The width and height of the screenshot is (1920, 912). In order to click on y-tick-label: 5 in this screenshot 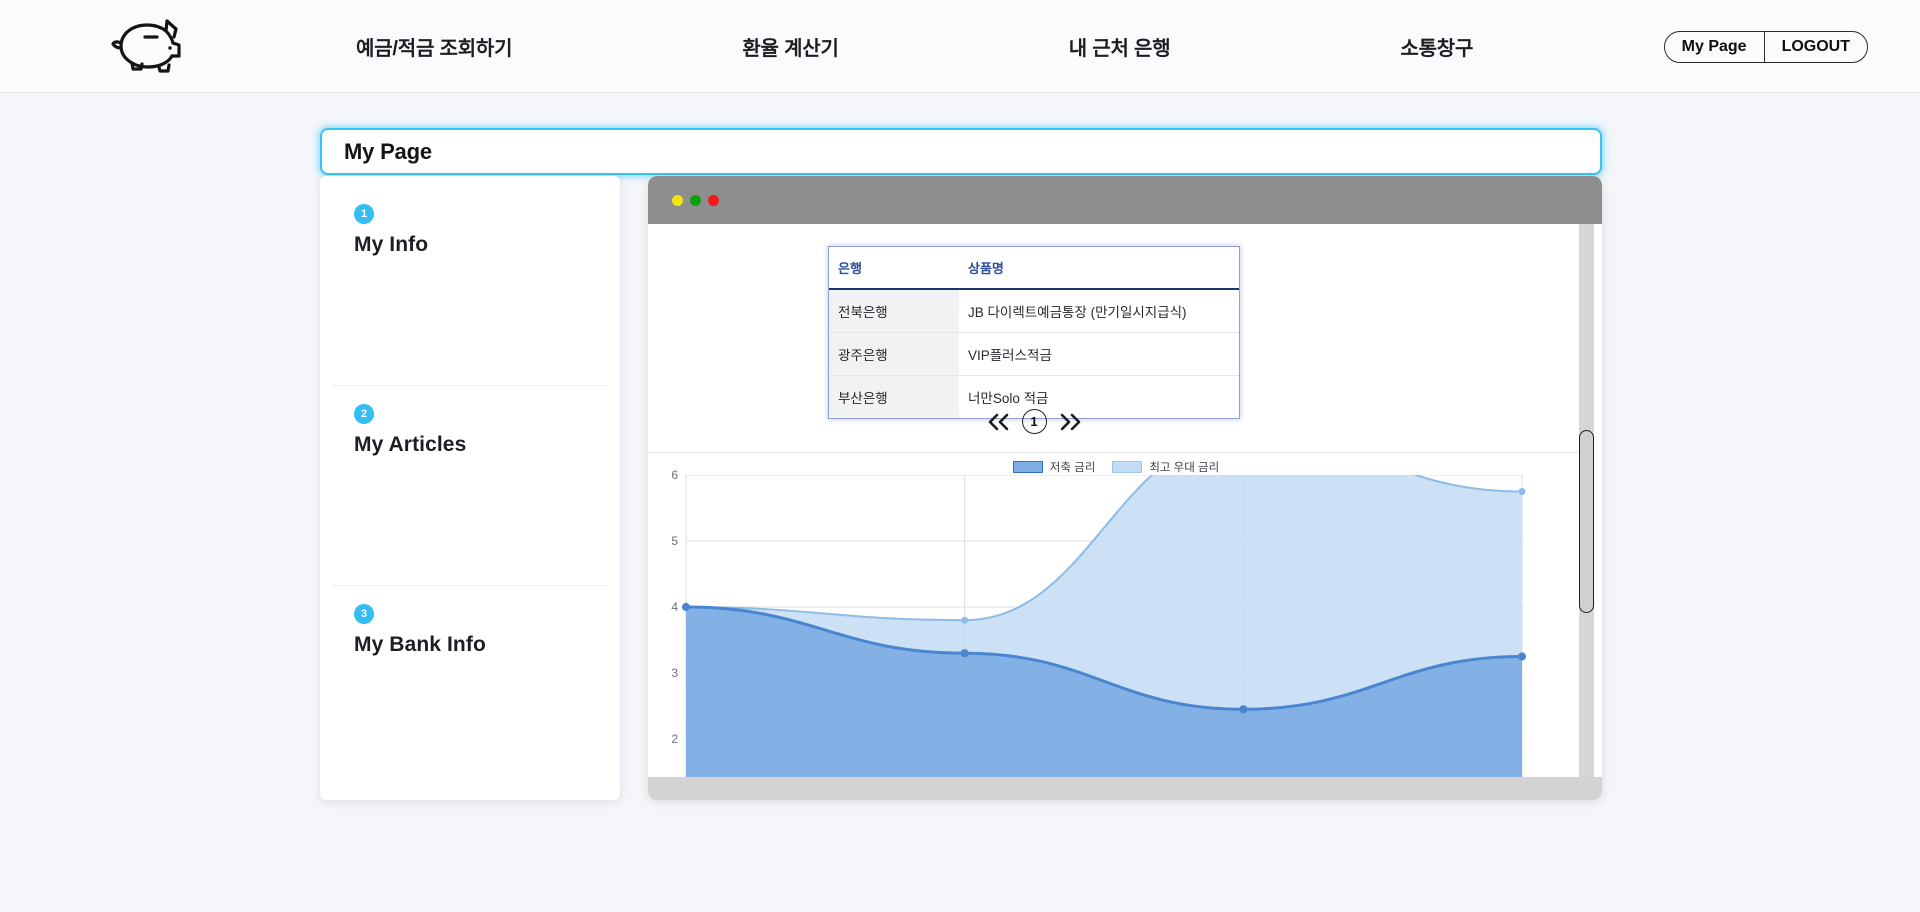, I will do `click(674, 541)`.